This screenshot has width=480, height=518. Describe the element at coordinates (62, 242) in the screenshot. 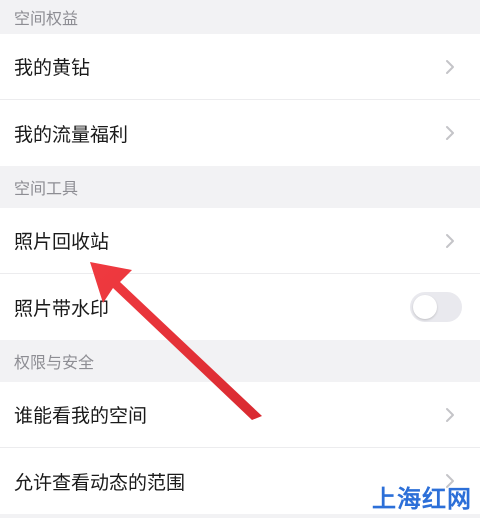

I see `row-label: 照片回收站` at that location.